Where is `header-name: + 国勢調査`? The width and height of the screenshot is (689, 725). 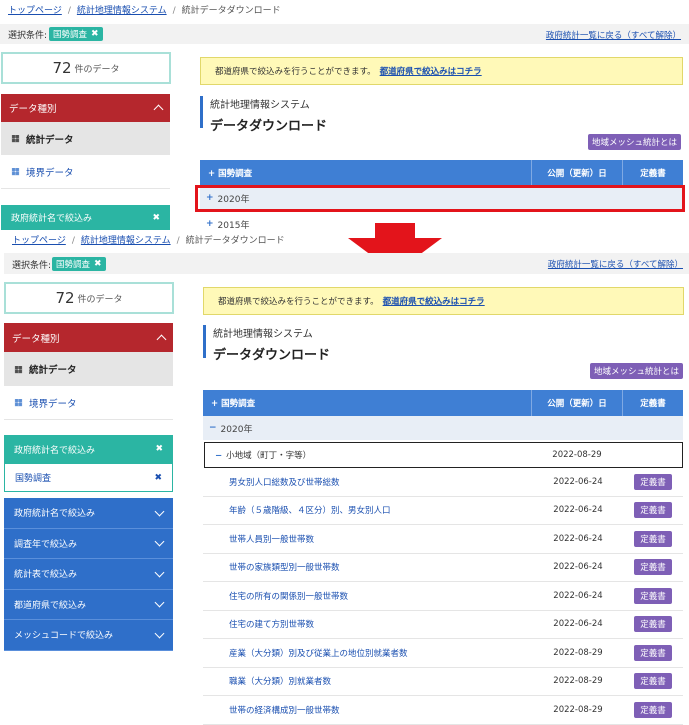 header-name: + 国勢調査 is located at coordinates (230, 174).